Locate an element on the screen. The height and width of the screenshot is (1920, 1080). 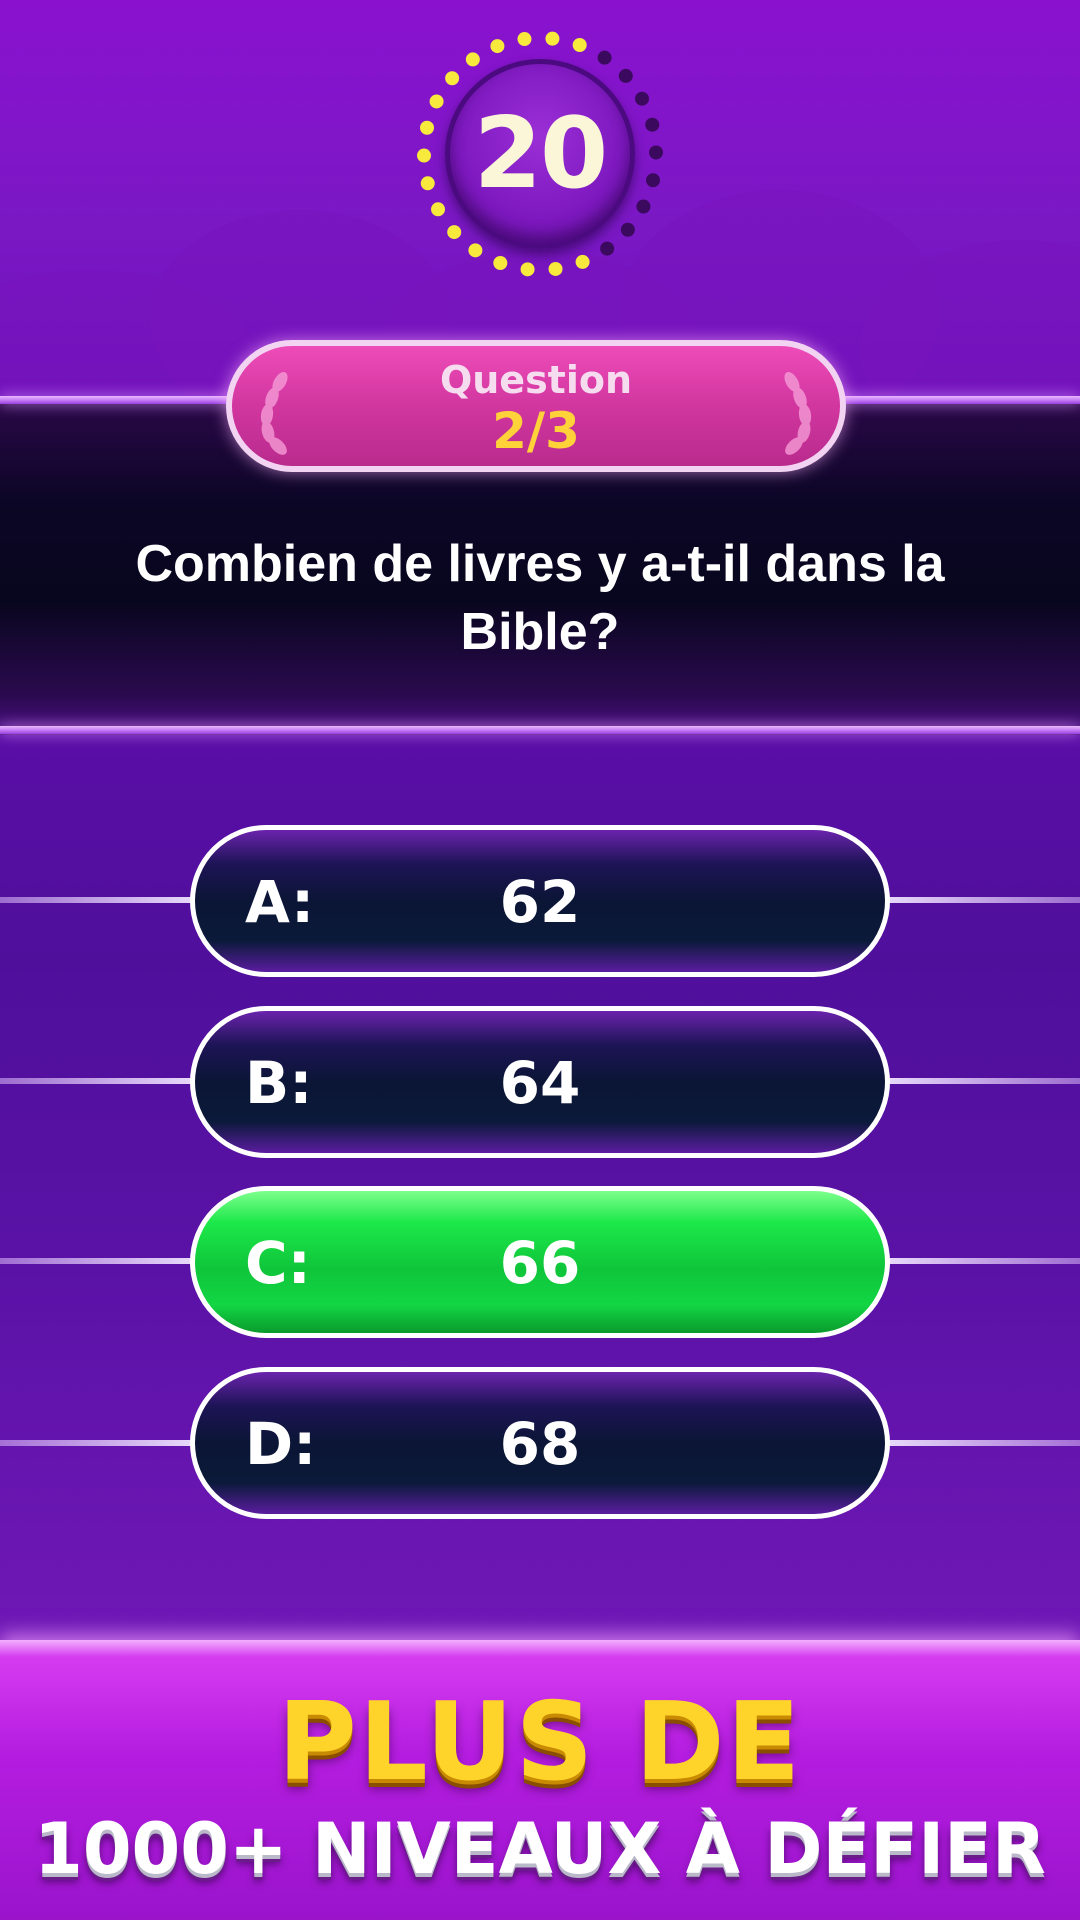
answer-letter: D: is located at coordinates (281, 1444).